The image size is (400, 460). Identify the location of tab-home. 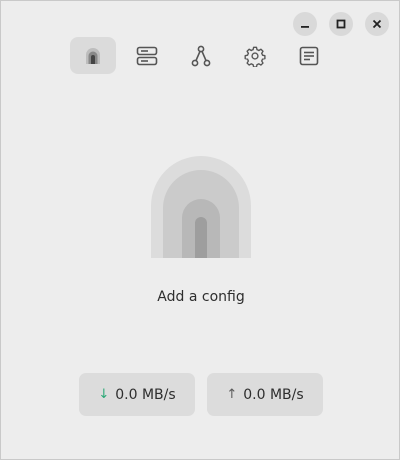
(93, 55).